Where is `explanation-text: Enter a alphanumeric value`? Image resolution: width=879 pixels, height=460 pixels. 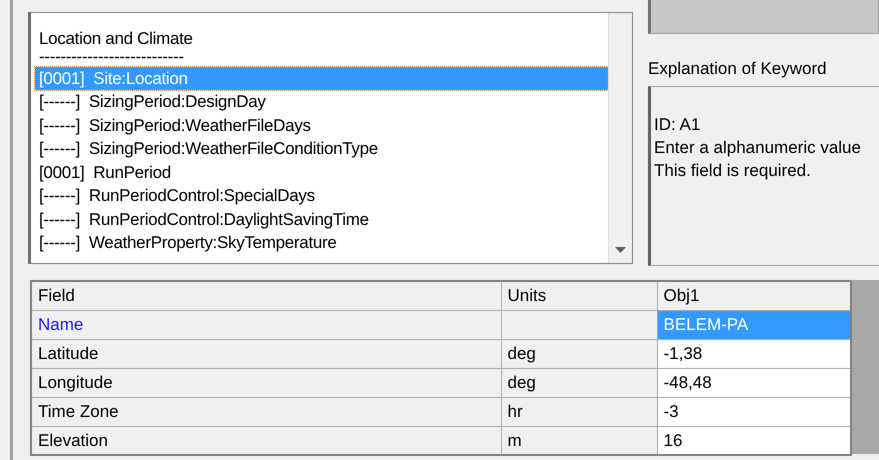
explanation-text: Enter a alphanumeric value is located at coordinates (757, 147).